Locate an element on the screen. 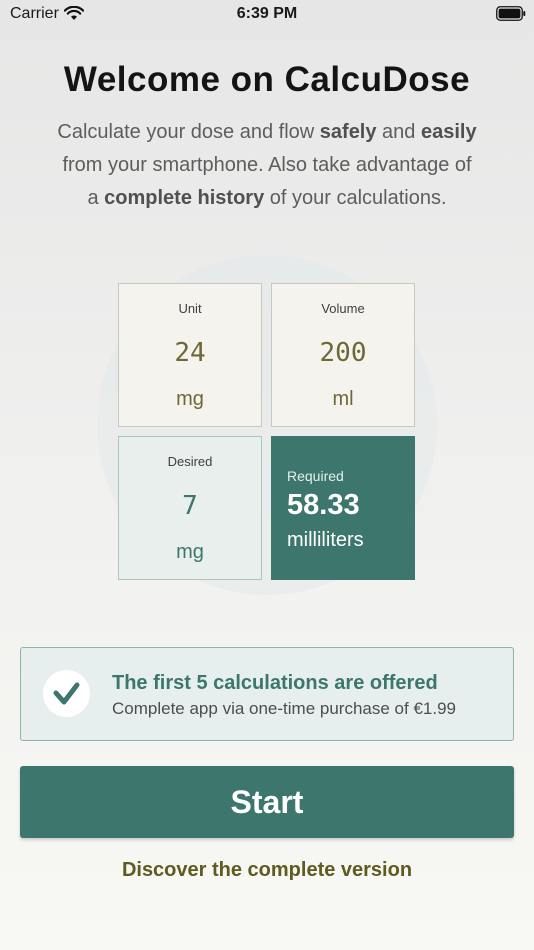 The width and height of the screenshot is (534, 950). required-unit: milliliters is located at coordinates (325, 540).